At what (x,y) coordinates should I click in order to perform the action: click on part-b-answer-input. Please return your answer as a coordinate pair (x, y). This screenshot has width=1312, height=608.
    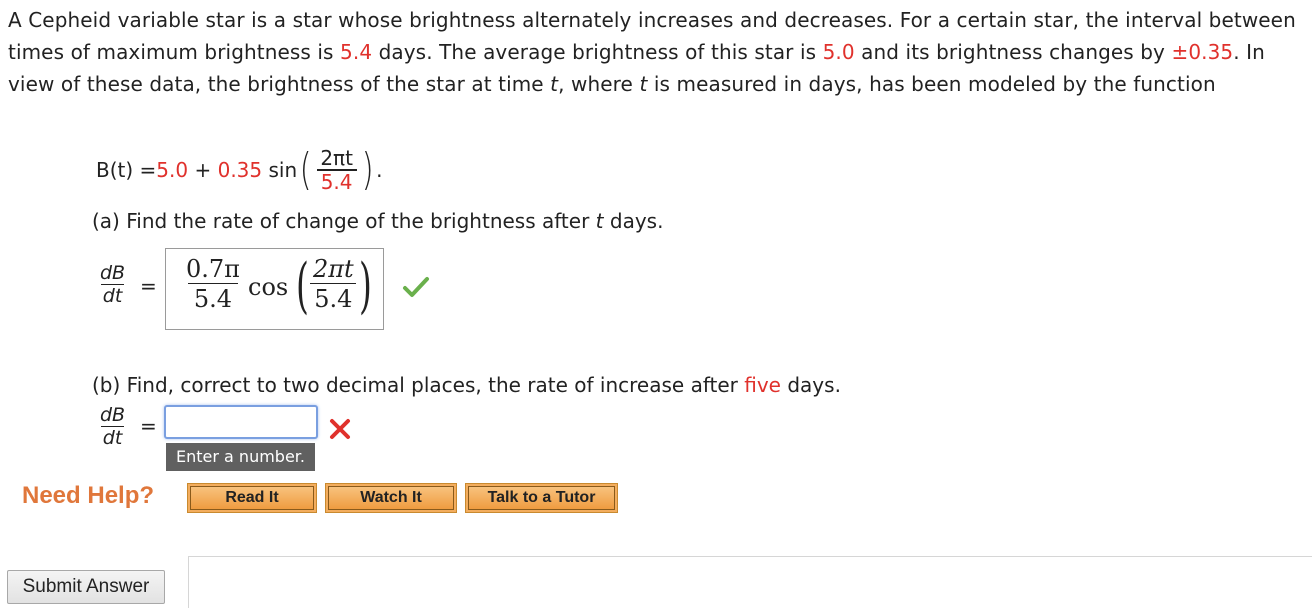
    Looking at the image, I should click on (241, 422).